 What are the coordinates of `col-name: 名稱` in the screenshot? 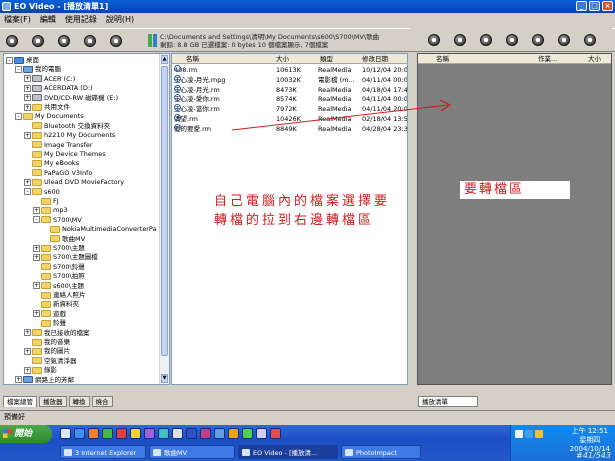 It's located at (192, 59).